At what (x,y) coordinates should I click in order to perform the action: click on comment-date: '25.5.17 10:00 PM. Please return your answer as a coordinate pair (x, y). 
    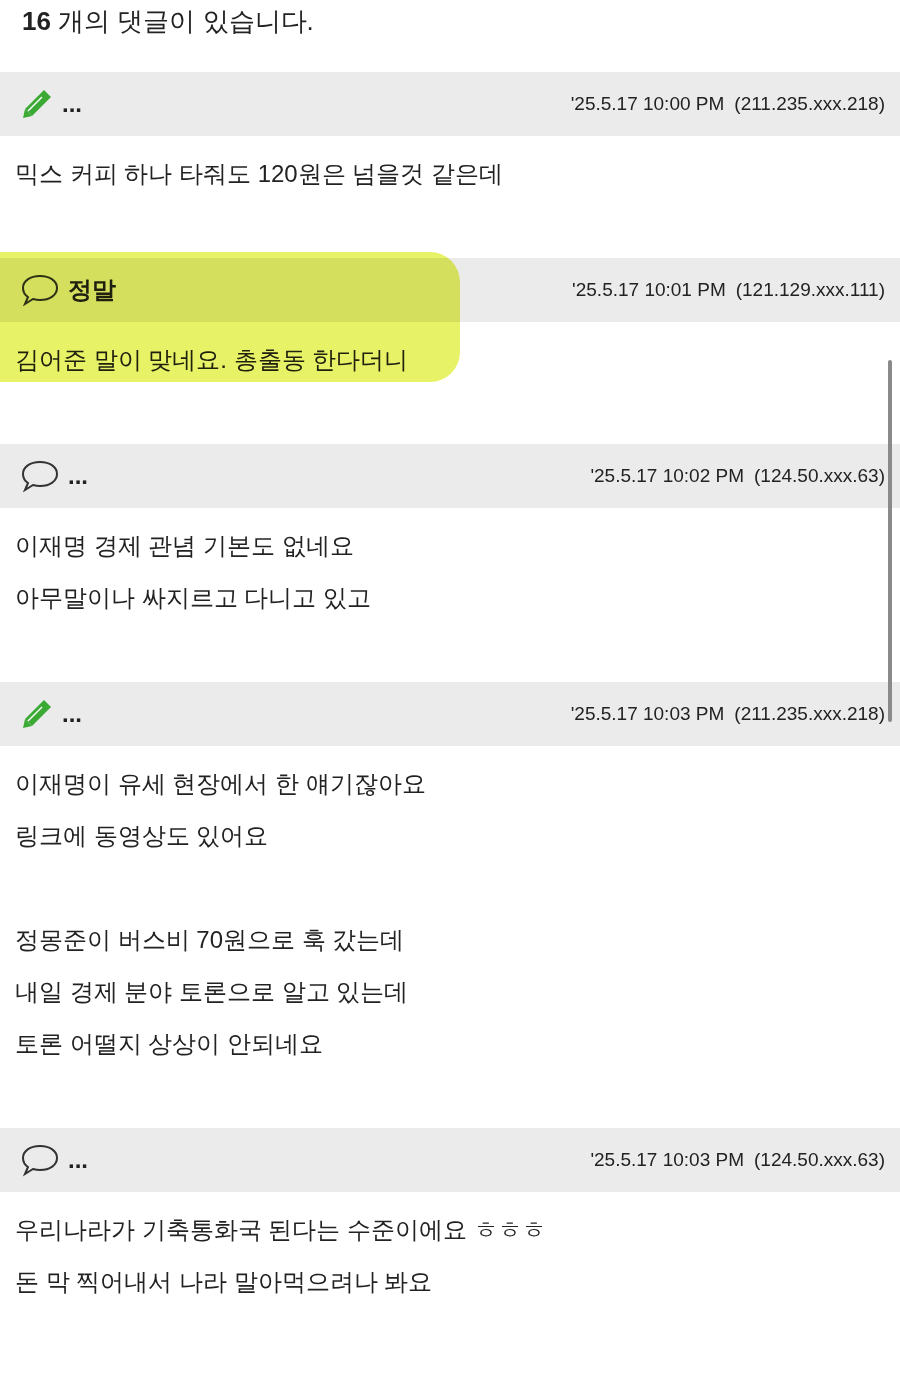
    Looking at the image, I should click on (647, 103).